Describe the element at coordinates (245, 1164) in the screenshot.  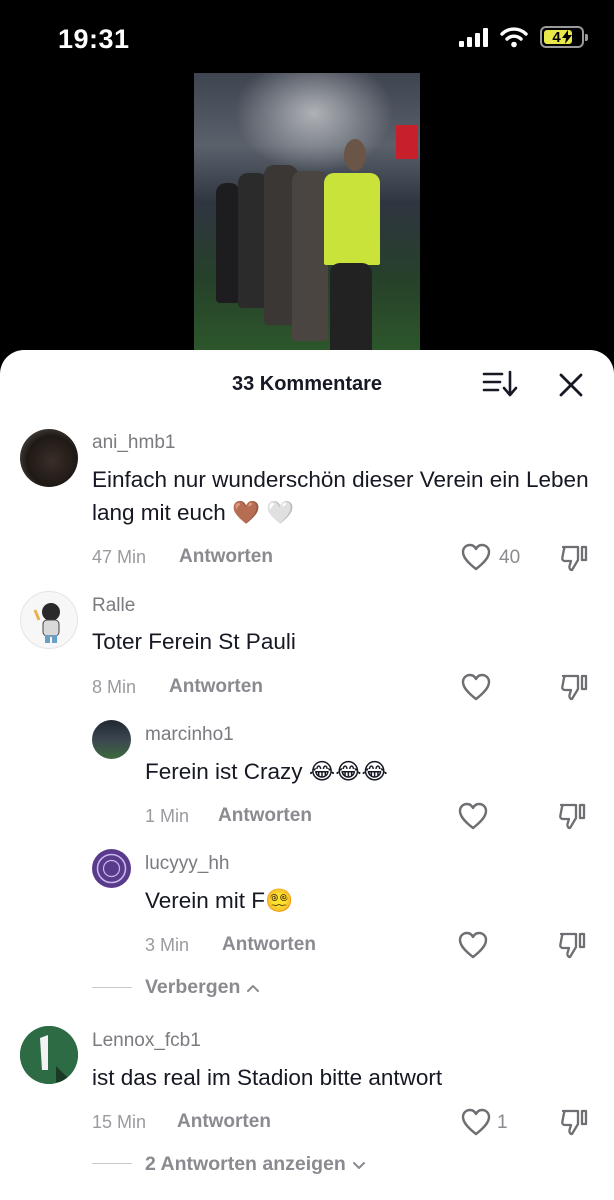
I see `show-replies-label: 2 Antworten anzeigen` at that location.